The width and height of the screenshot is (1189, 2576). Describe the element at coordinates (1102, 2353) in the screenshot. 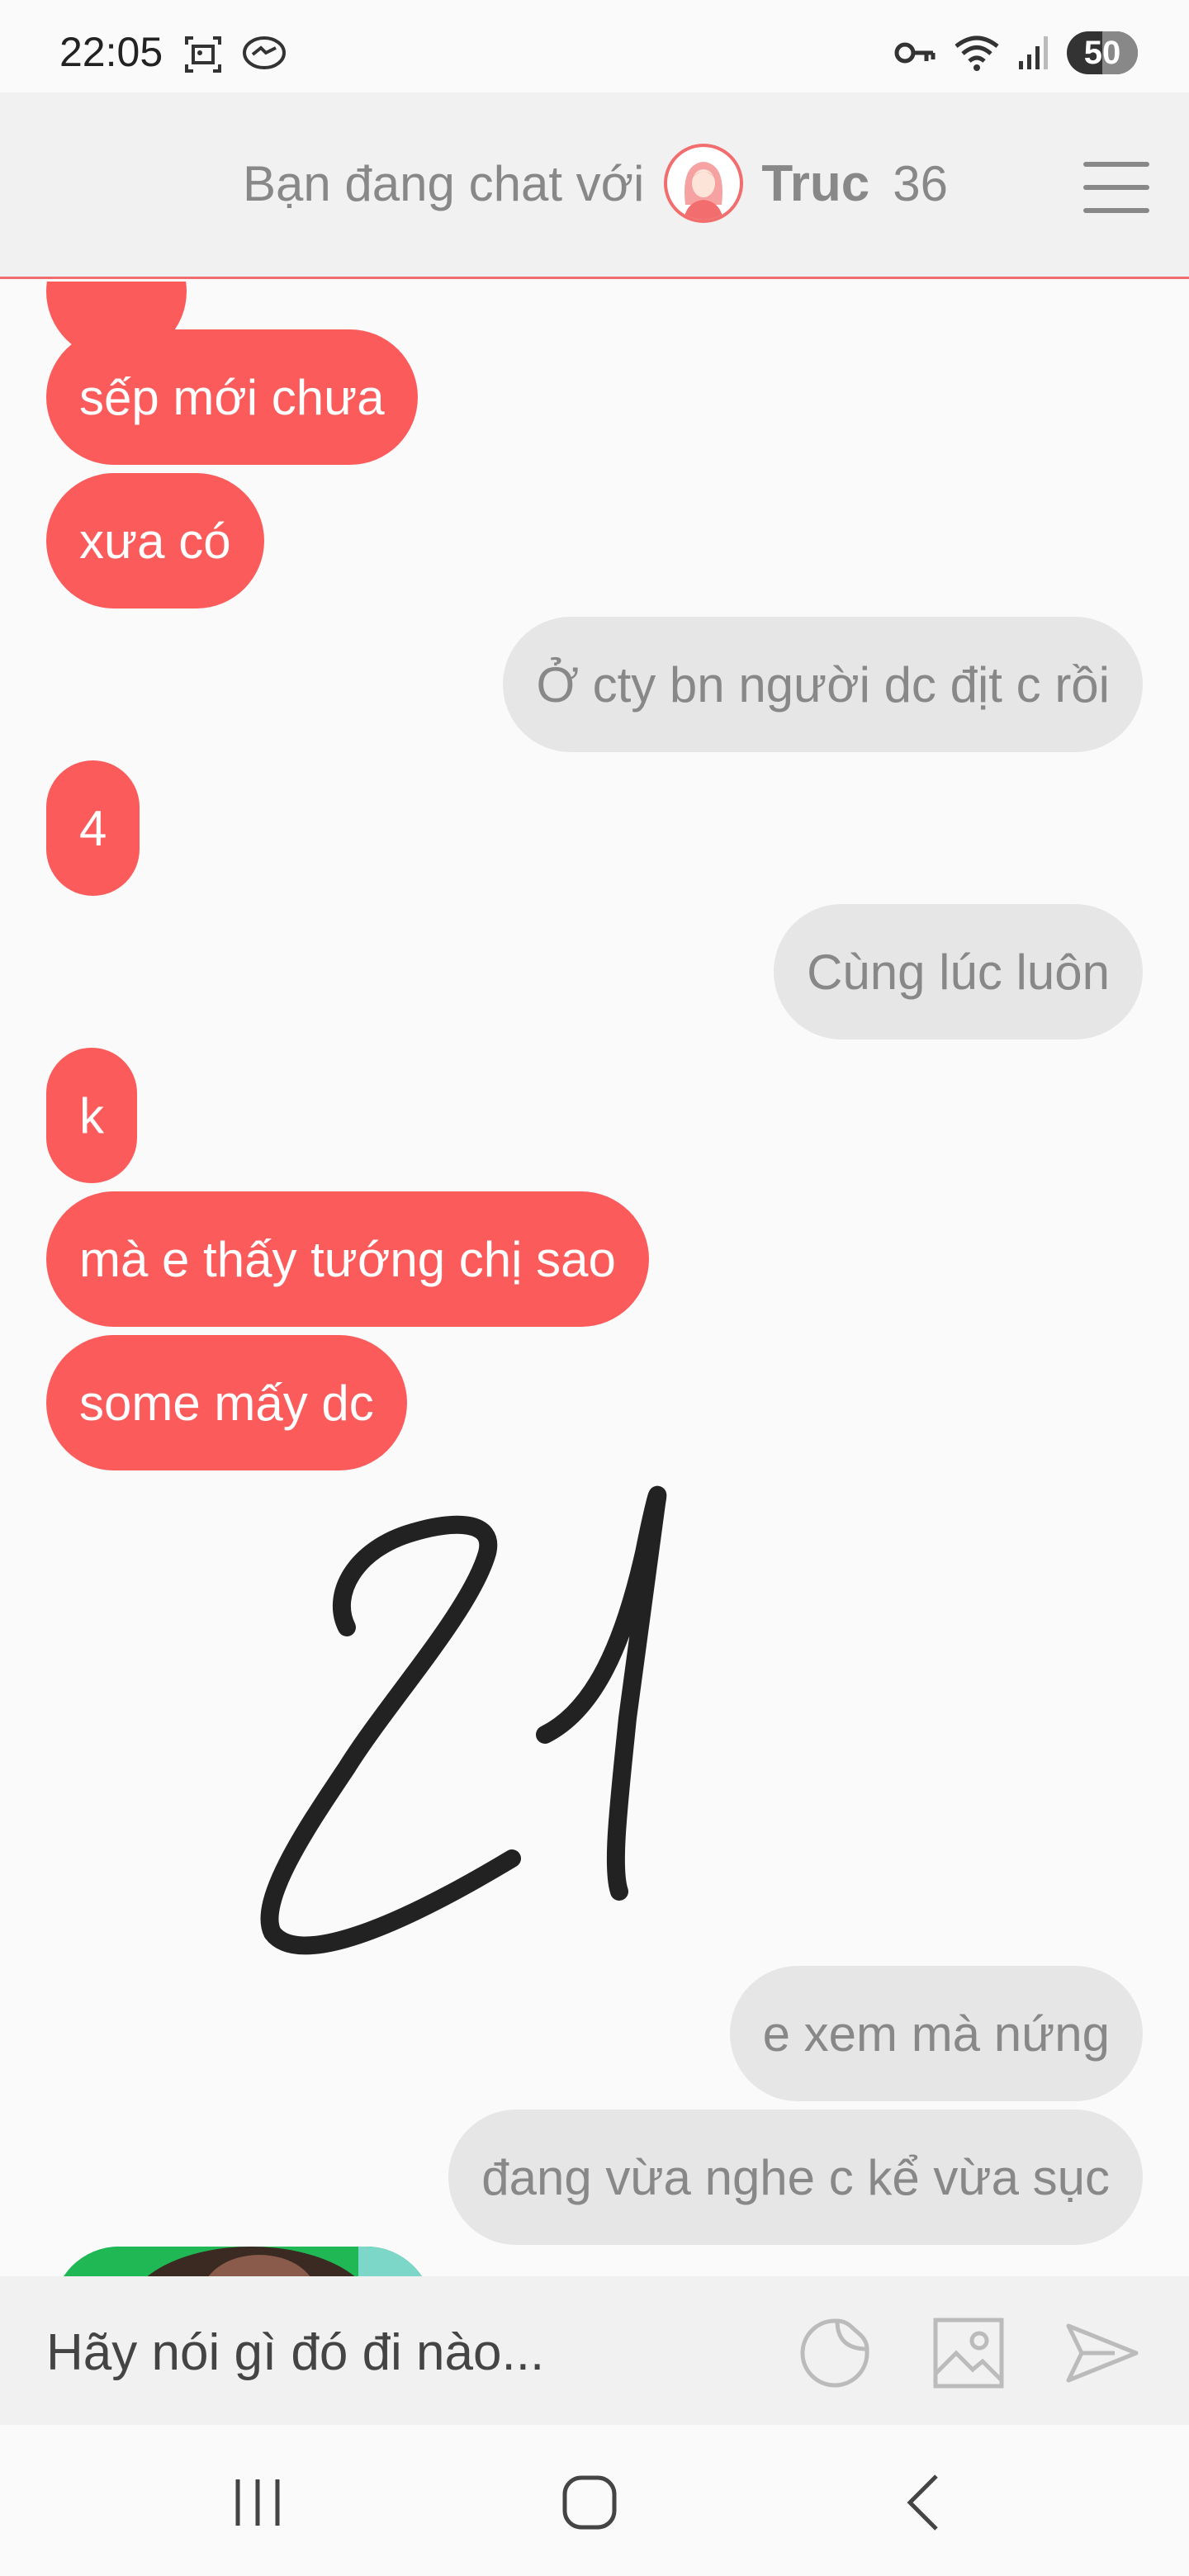

I see `send-icon` at that location.